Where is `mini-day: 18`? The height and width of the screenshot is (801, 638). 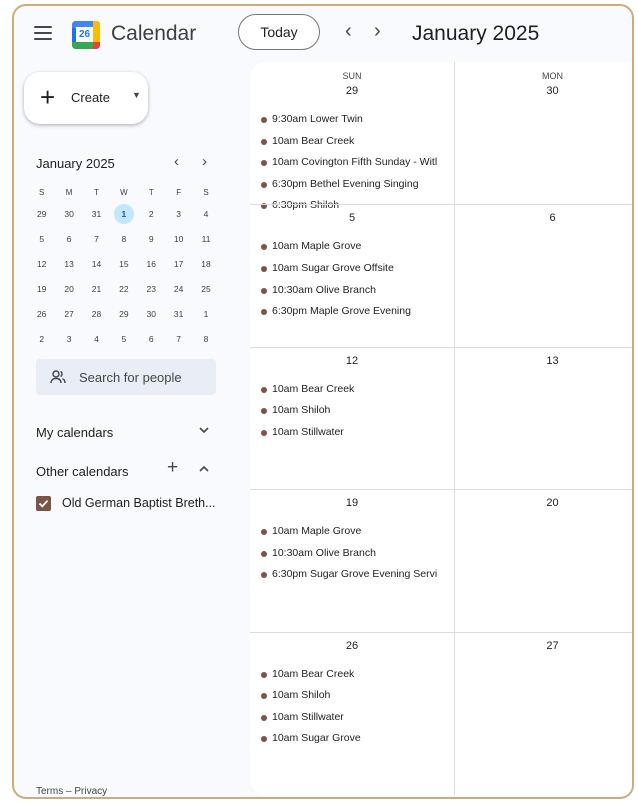
mini-day: 18 is located at coordinates (205, 264).